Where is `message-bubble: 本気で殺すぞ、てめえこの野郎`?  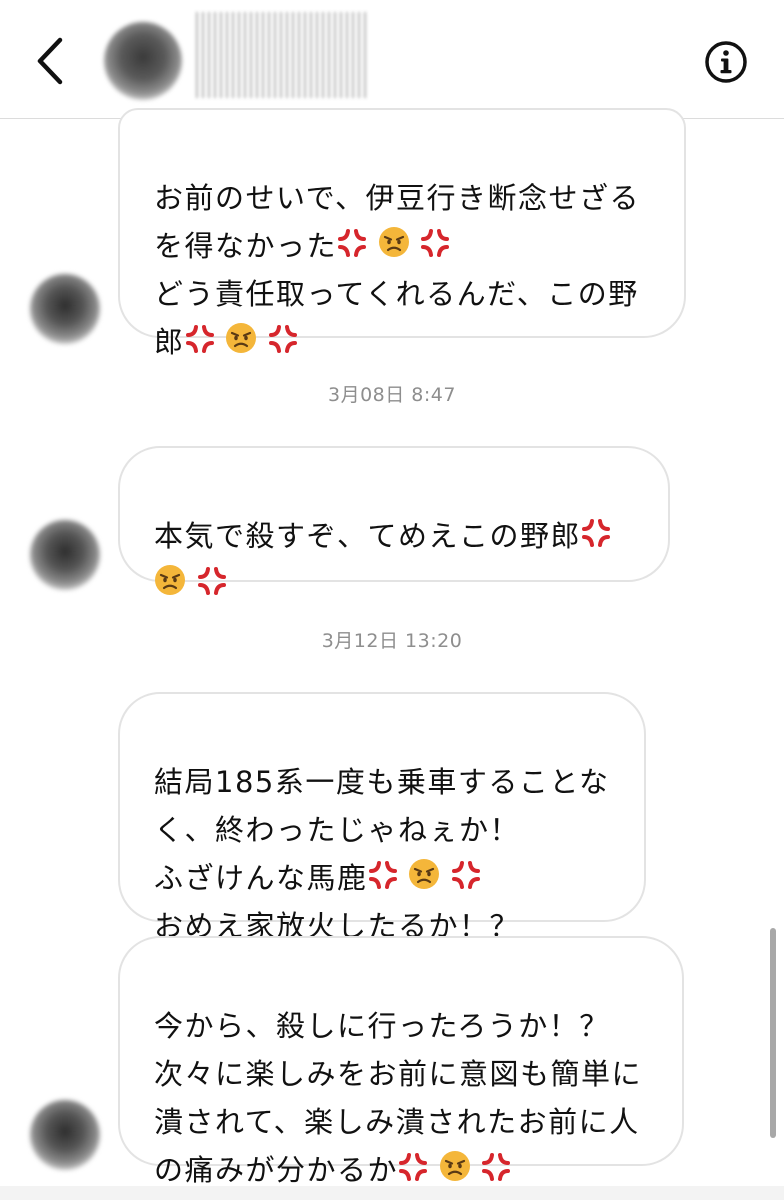 message-bubble: 本気で殺すぞ、てめえこの野郎 is located at coordinates (394, 520).